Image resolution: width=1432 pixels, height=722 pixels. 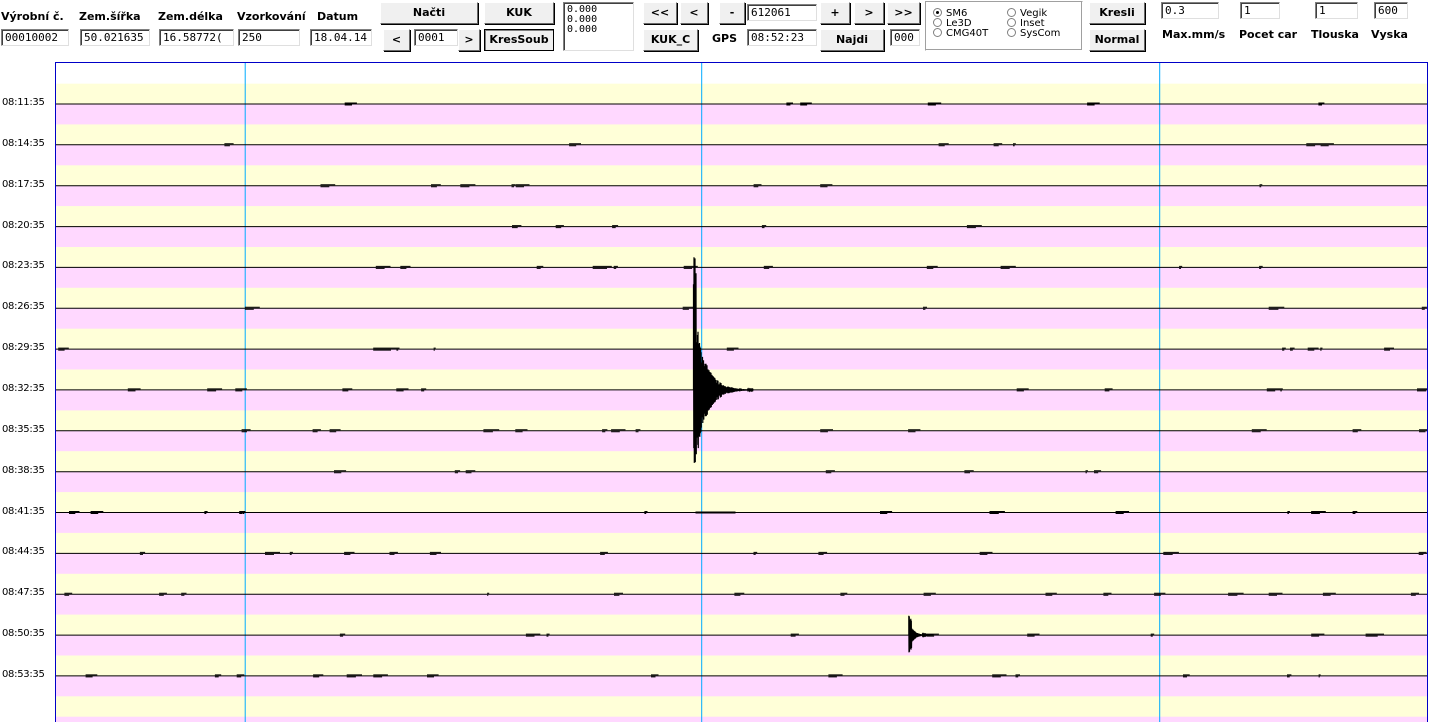 I want to click on readout-memo: 0.000 0.000 0.000, so click(x=598, y=26).